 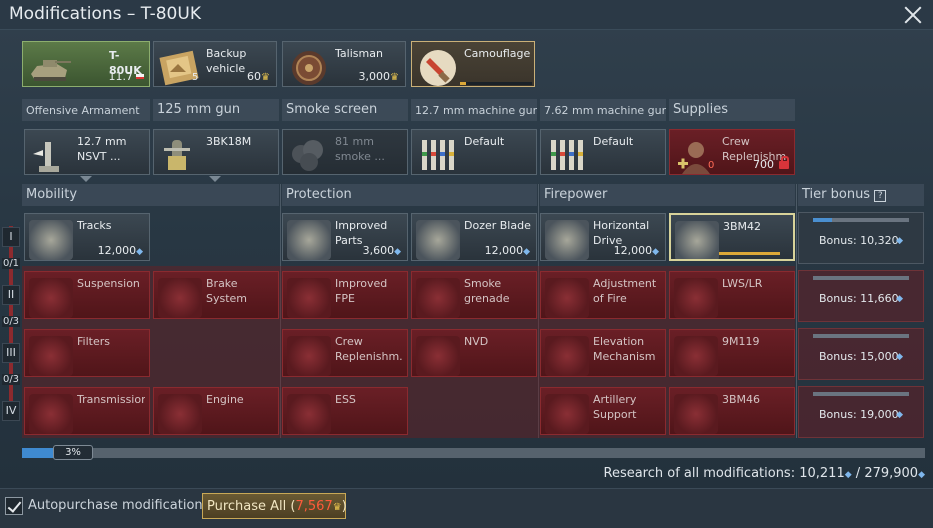 I want to click on mod-card-apfsds-shell: 3BM46, so click(x=732, y=411).